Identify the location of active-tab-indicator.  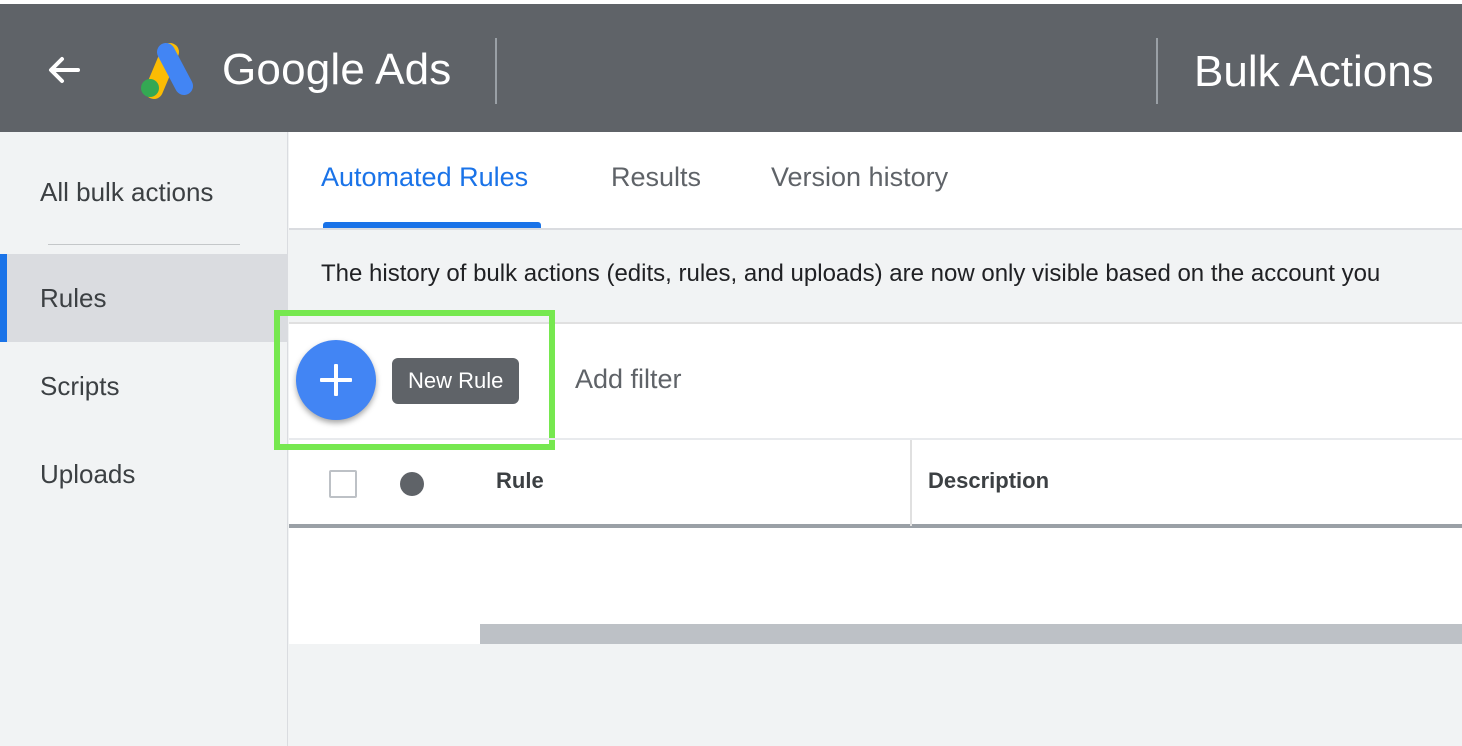
(432, 225).